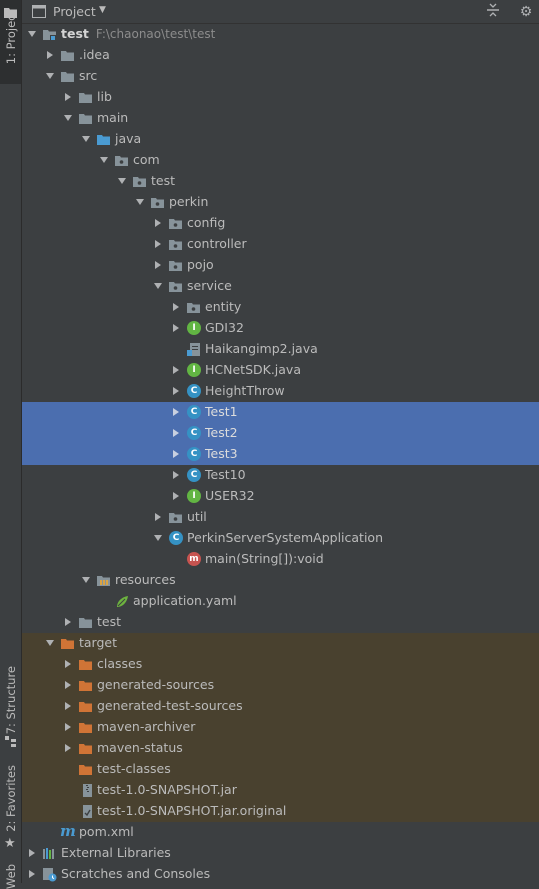  What do you see at coordinates (280, 853) in the screenshot?
I see `tree-row-external-libraries: External Libraries` at bounding box center [280, 853].